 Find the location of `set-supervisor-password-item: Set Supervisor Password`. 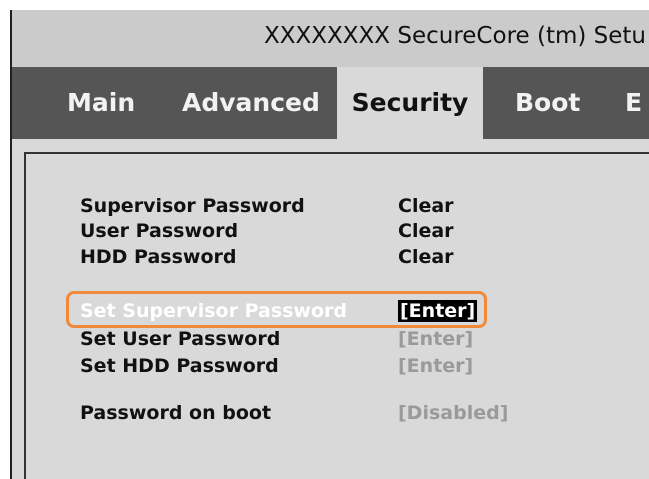

set-supervisor-password-item: Set Supervisor Password is located at coordinates (213, 311).